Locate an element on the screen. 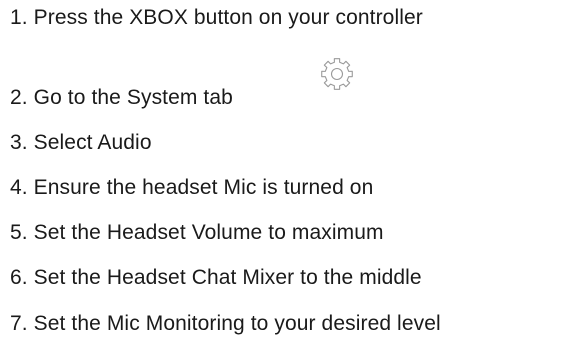 The image size is (570, 349). step-4: 4. Ensure the headset Mic is turned on is located at coordinates (191, 188).